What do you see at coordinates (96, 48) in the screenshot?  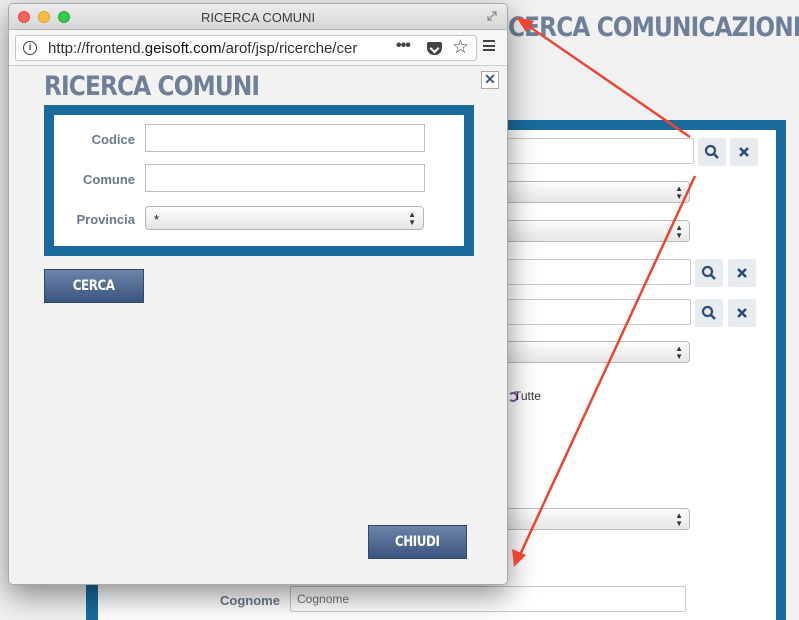 I see `url-prefix: http://frontend.` at bounding box center [96, 48].